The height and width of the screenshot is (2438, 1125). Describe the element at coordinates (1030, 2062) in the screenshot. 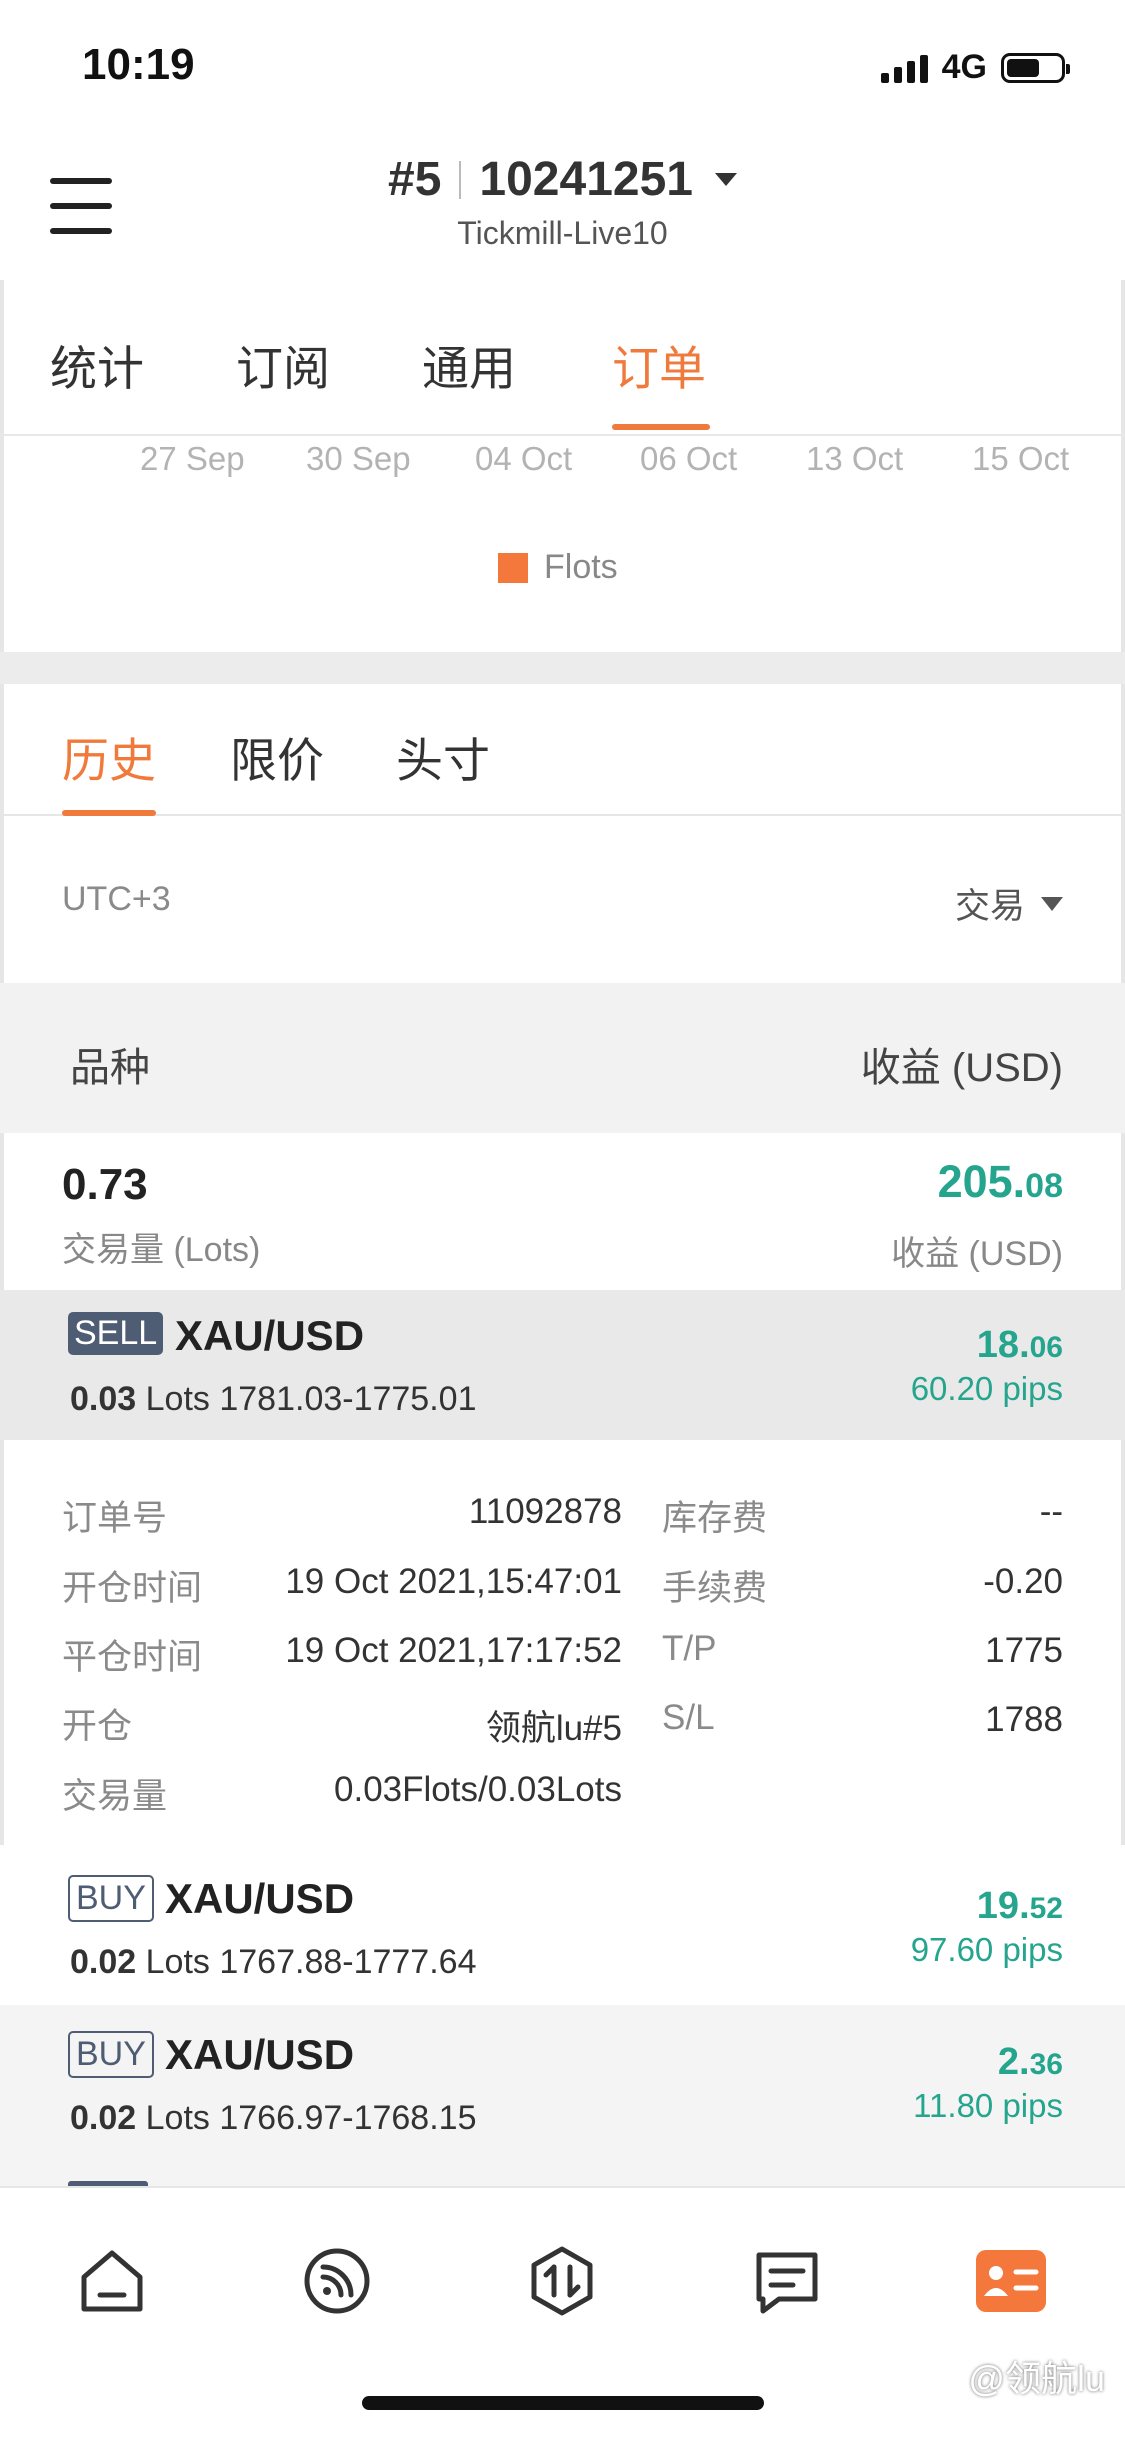

I see `order-profit: 2.36` at that location.